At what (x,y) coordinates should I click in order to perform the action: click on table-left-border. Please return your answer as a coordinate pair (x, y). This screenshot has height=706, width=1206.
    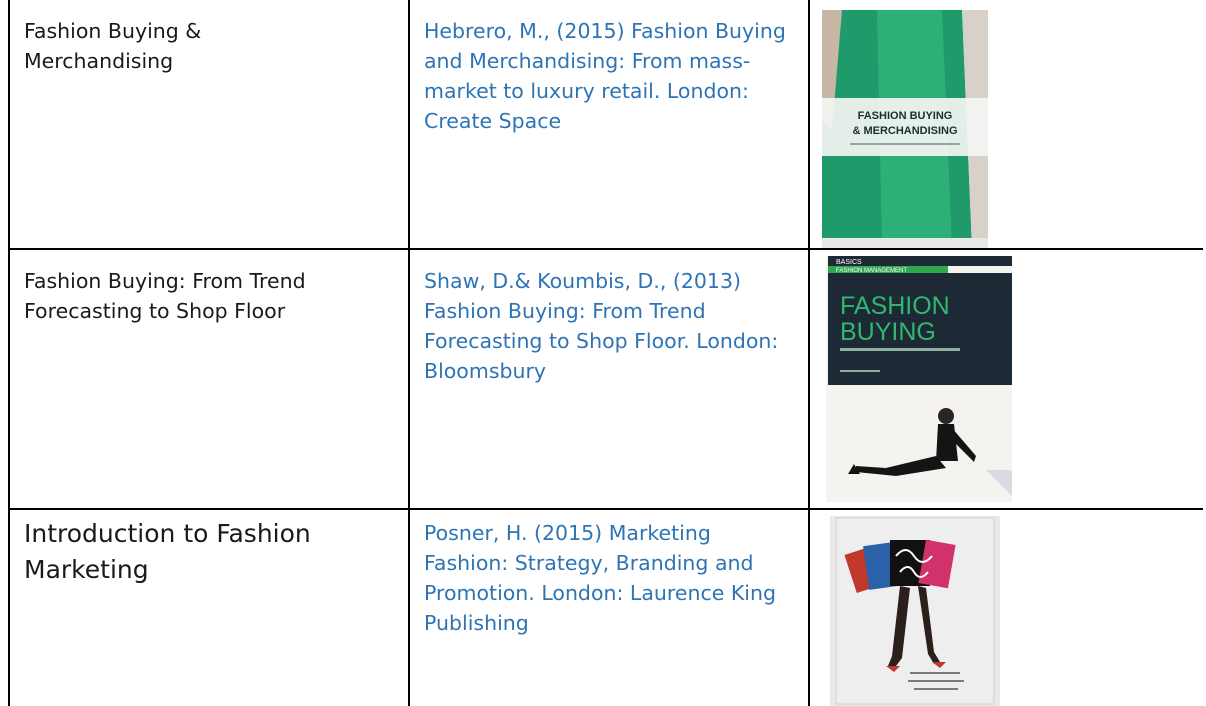
    Looking at the image, I should click on (9, 353).